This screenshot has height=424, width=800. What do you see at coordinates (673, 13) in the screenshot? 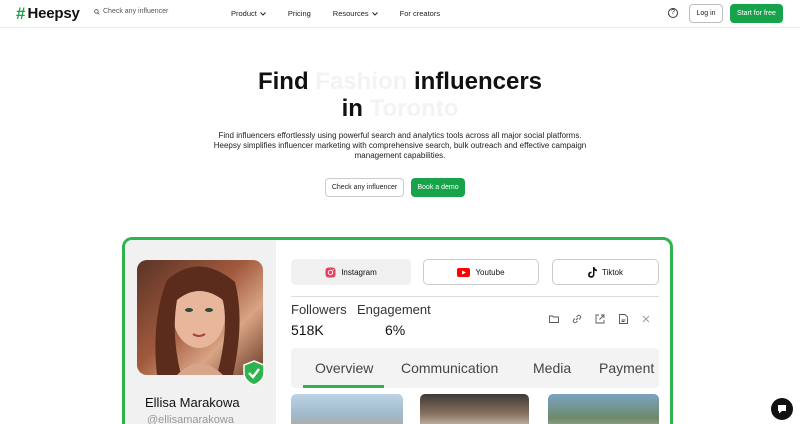
I see `question-circle-icon: ?` at bounding box center [673, 13].